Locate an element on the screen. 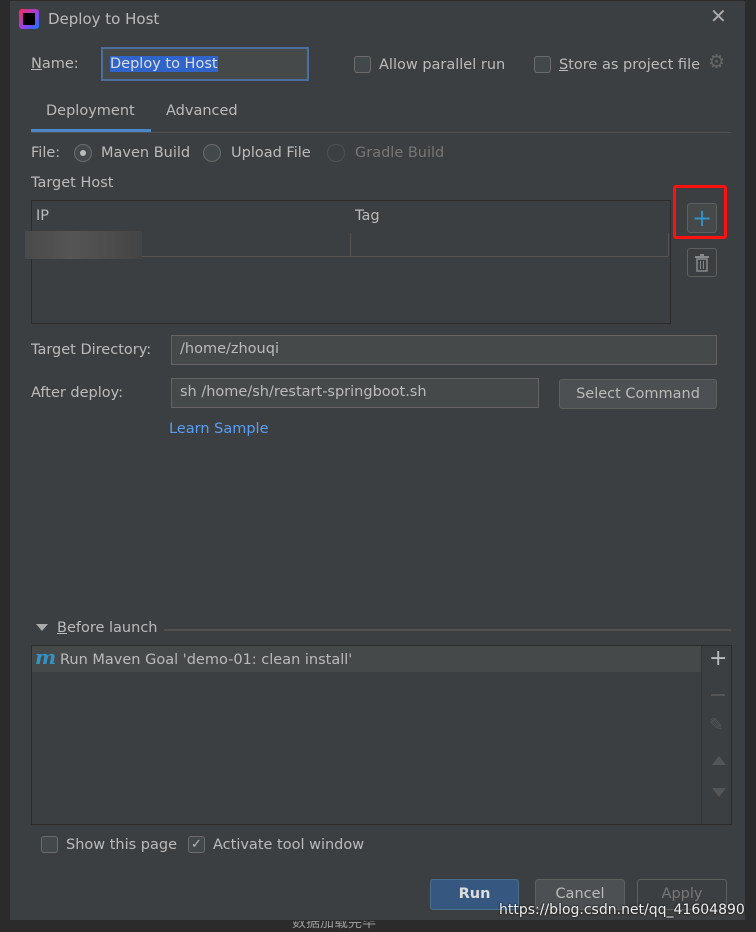  move-up-icon is located at coordinates (719, 760).